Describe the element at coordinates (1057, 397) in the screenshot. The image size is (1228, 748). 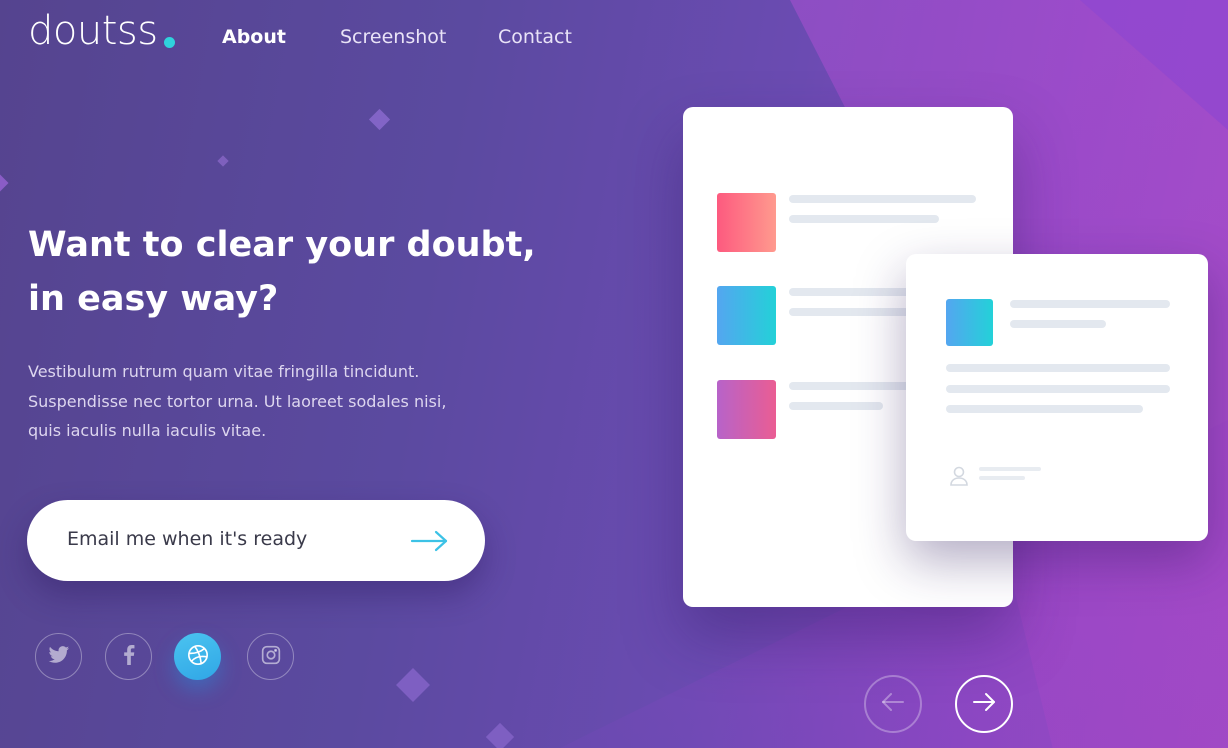
I see `app-mockup-card-detail` at that location.